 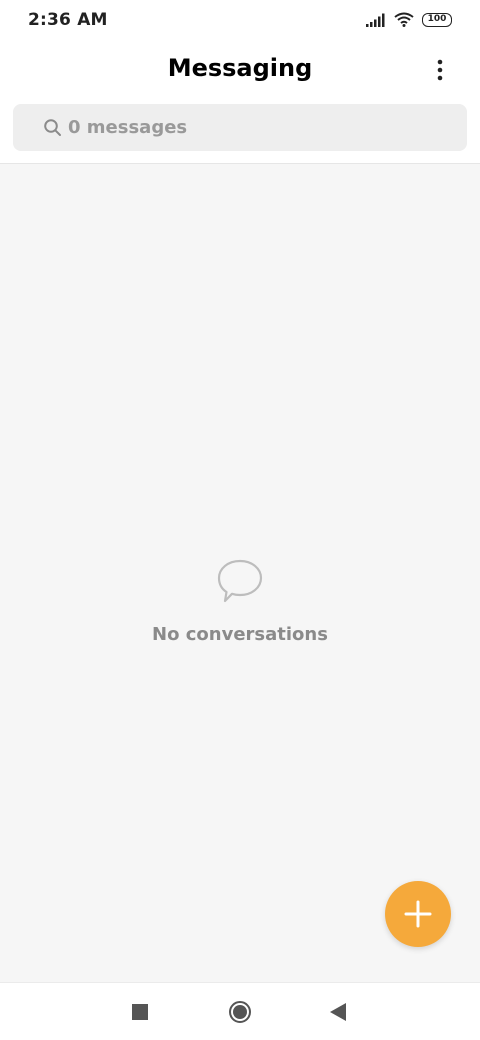 I want to click on plus-icon, so click(x=418, y=914).